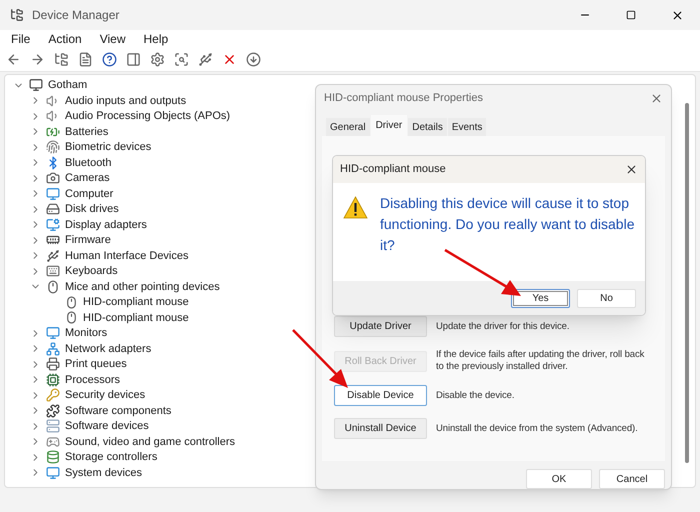  What do you see at coordinates (229, 59) in the screenshot?
I see `delete-icon` at bounding box center [229, 59].